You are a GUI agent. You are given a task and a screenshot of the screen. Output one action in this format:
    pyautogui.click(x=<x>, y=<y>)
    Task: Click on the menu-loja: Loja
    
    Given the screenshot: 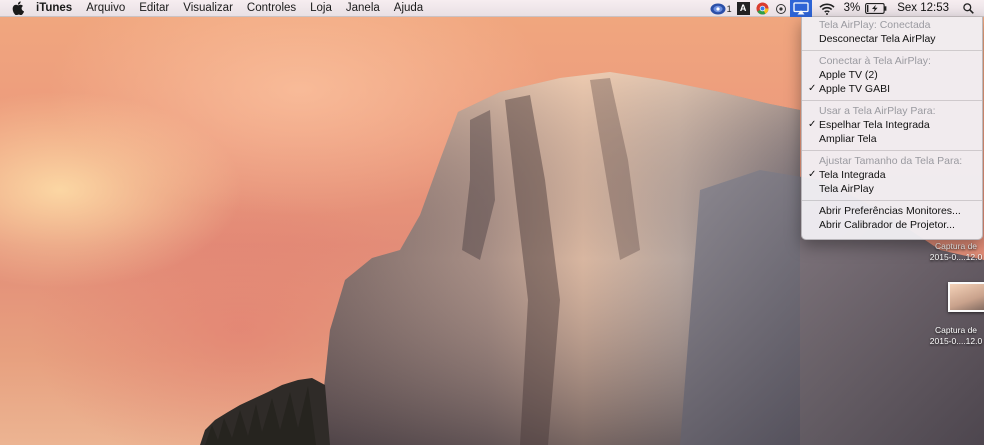 What is the action you would take?
    pyautogui.click(x=321, y=8)
    